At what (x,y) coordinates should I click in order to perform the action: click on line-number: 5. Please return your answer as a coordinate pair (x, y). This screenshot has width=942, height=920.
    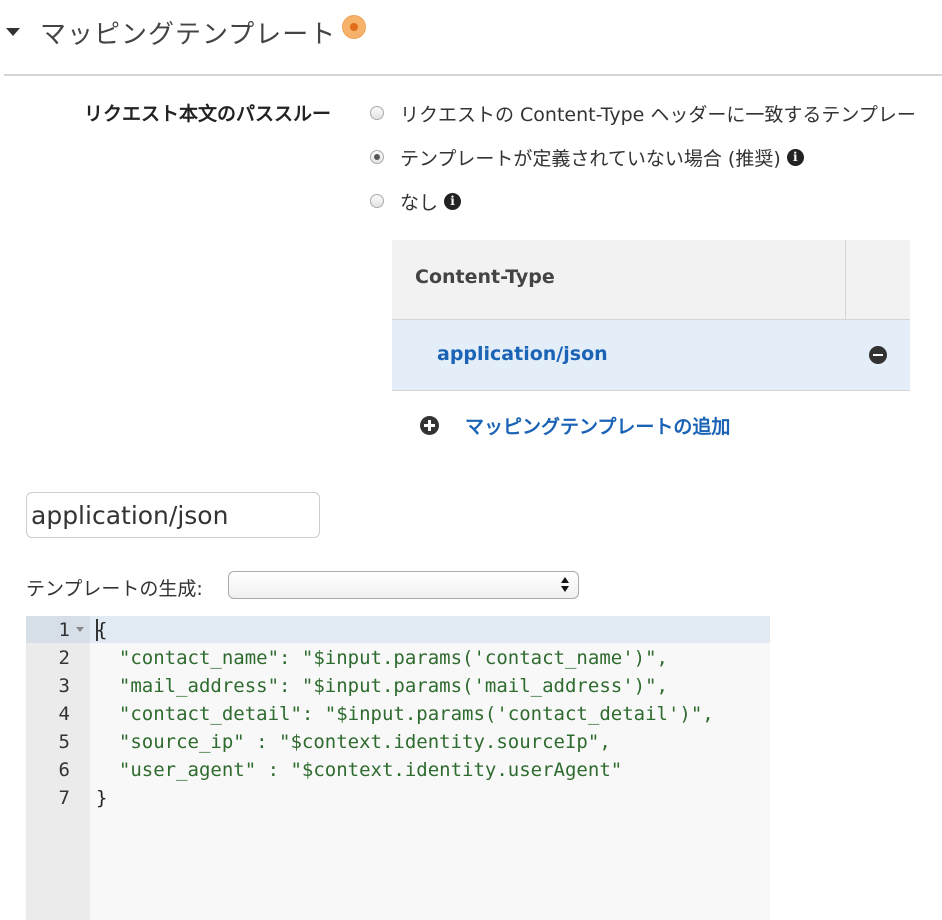
    Looking at the image, I should click on (64, 742).